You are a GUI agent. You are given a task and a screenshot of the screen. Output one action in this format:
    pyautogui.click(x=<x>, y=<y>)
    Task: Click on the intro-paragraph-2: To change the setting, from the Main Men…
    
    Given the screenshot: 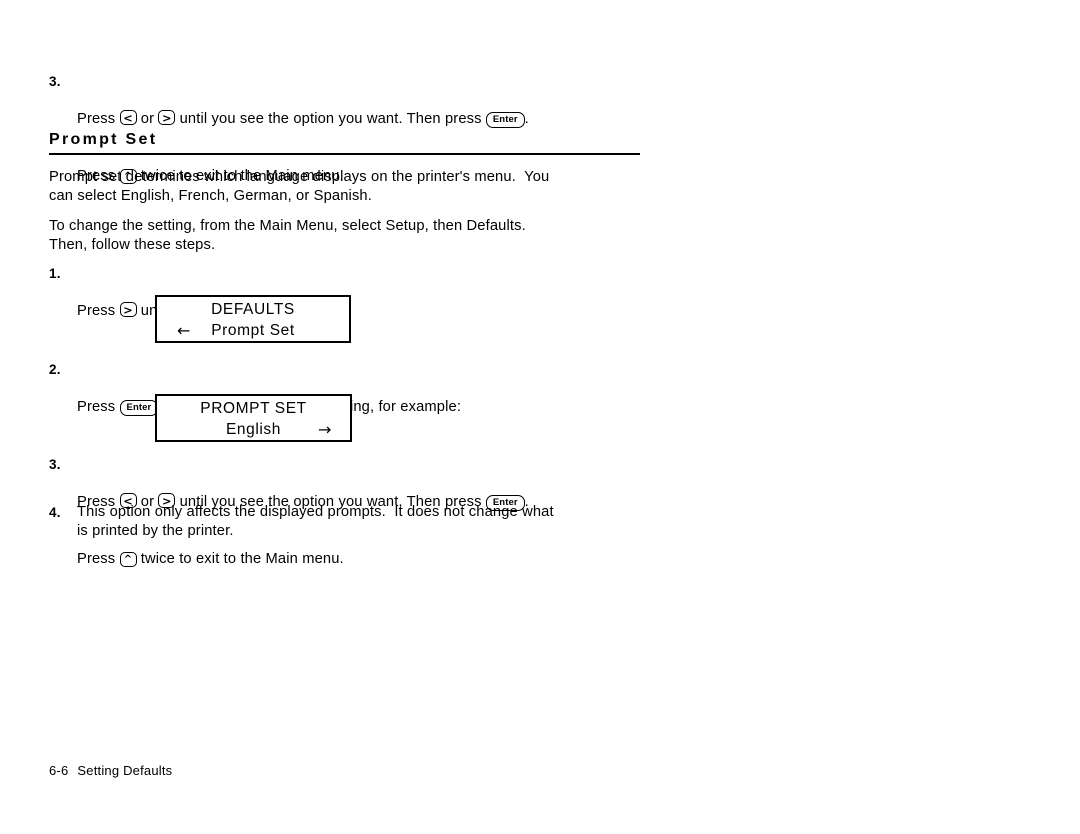 What is the action you would take?
    pyautogui.click(x=287, y=235)
    